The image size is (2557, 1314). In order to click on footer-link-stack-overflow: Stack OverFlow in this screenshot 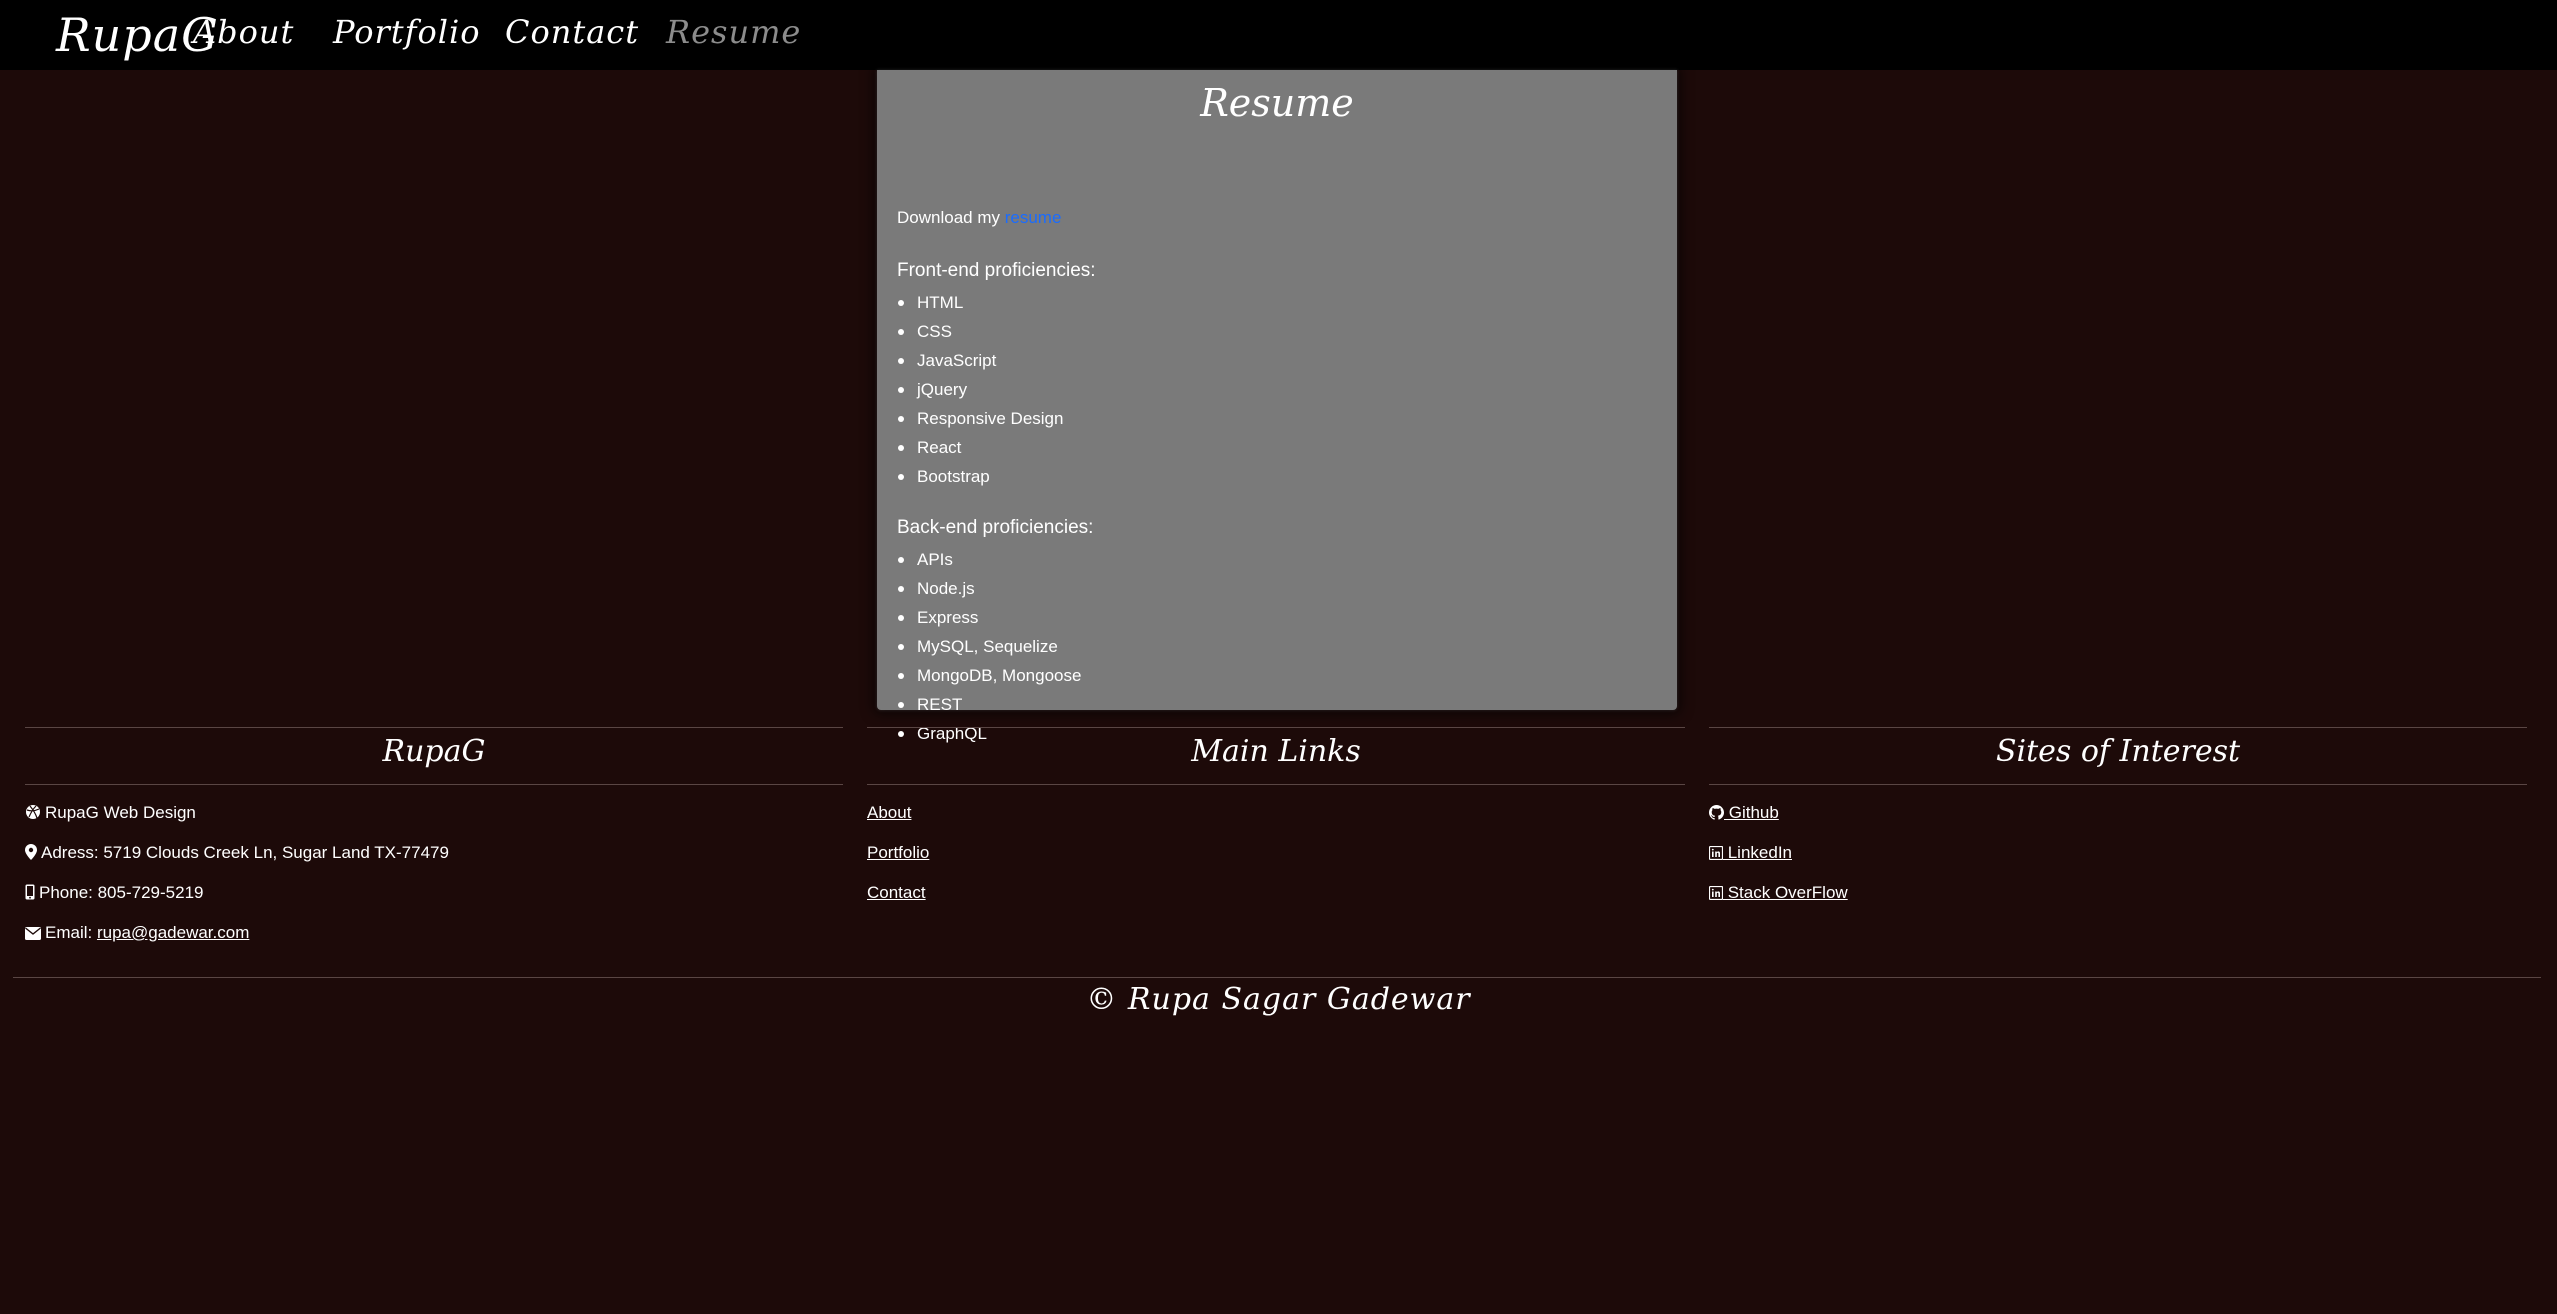, I will do `click(1778, 893)`.